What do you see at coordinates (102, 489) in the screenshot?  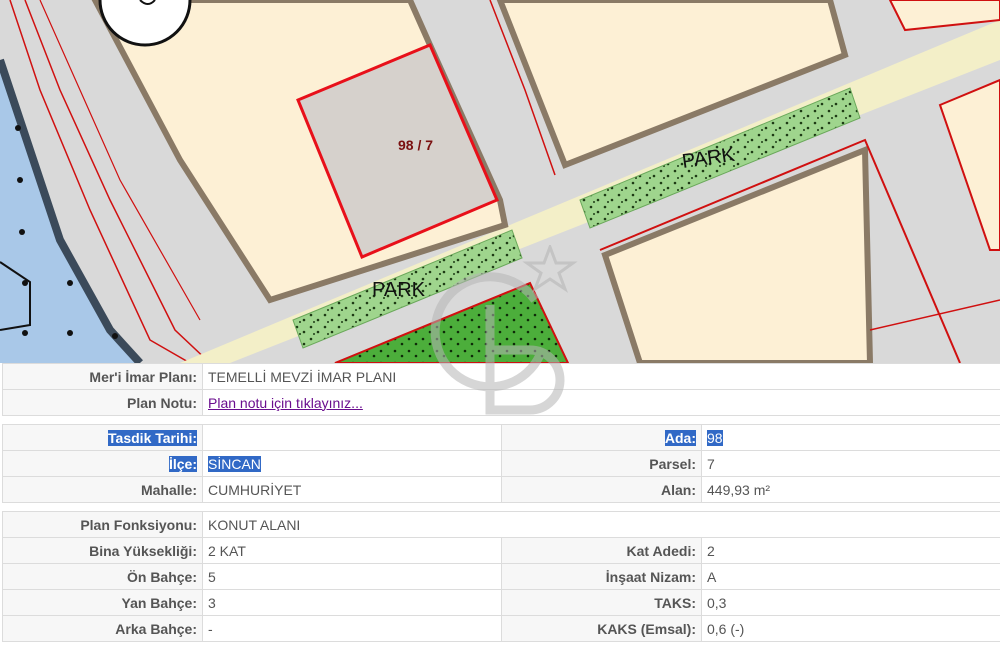 I see `mahalle-label: Mahalle:` at bounding box center [102, 489].